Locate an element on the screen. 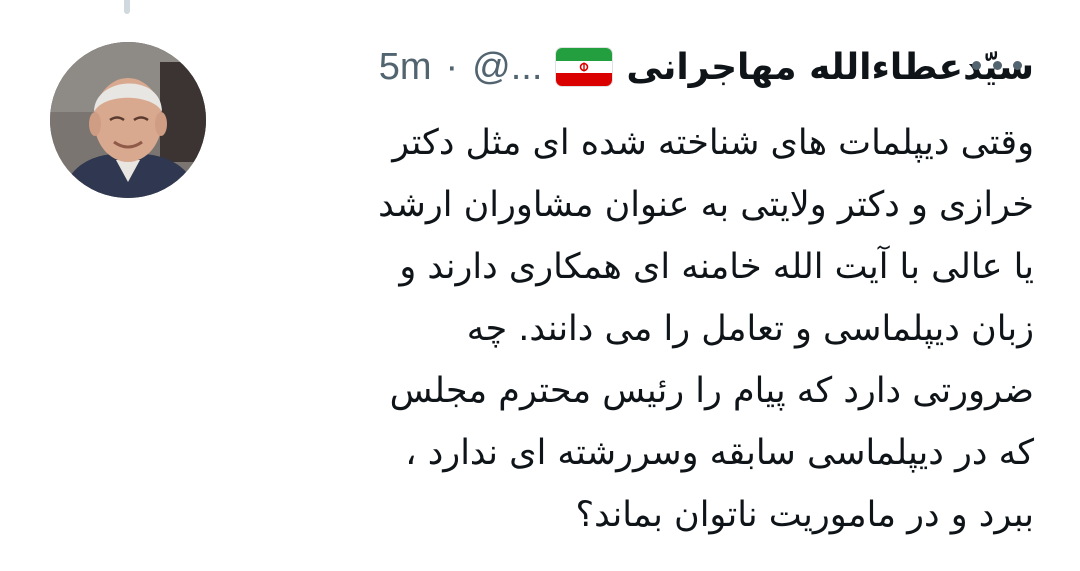 The image size is (1080, 571). thread-connector-line is located at coordinates (127, 7).